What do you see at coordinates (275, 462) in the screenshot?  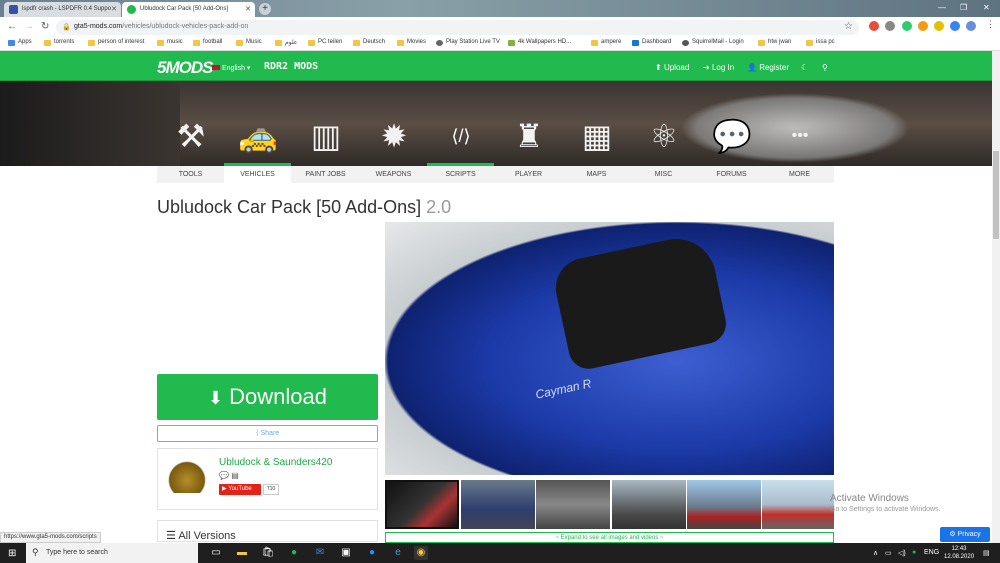 I see `author-name: Ubludock & Saunders420` at bounding box center [275, 462].